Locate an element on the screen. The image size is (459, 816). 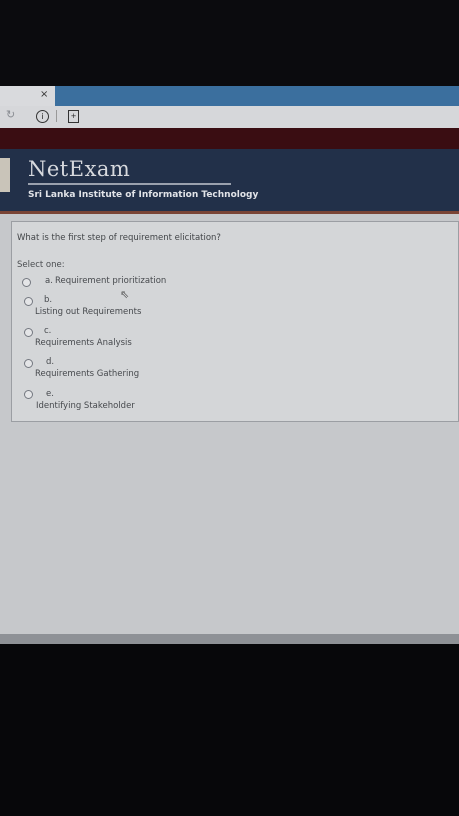
select-one-label: Select one: is located at coordinates (41, 265).